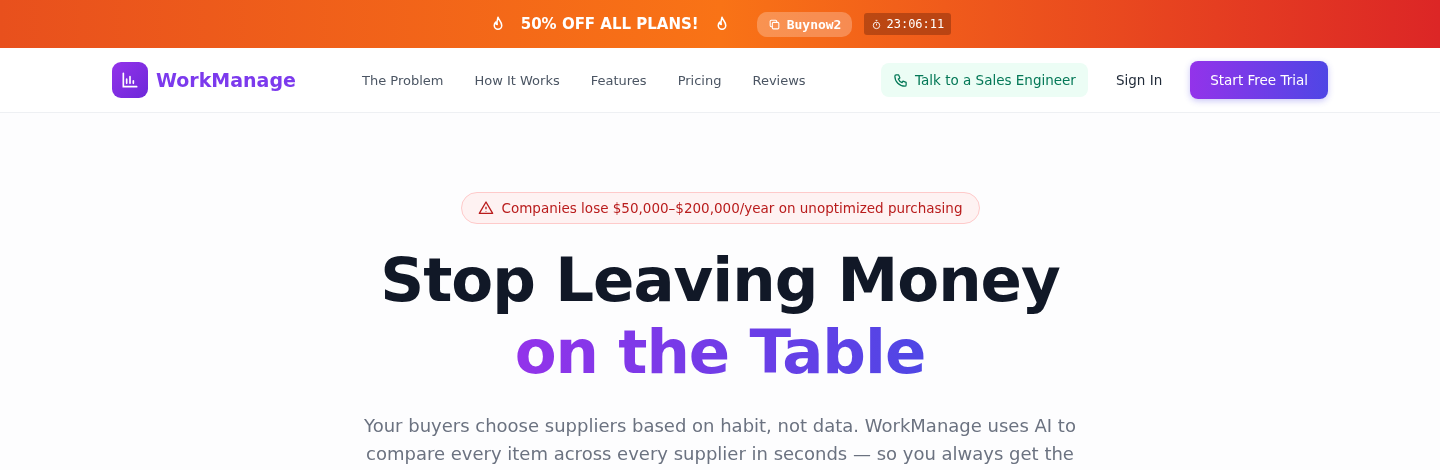 The height and width of the screenshot is (470, 1440). I want to click on sales-engineer-button: Talk to a Sales Engineer, so click(984, 80).